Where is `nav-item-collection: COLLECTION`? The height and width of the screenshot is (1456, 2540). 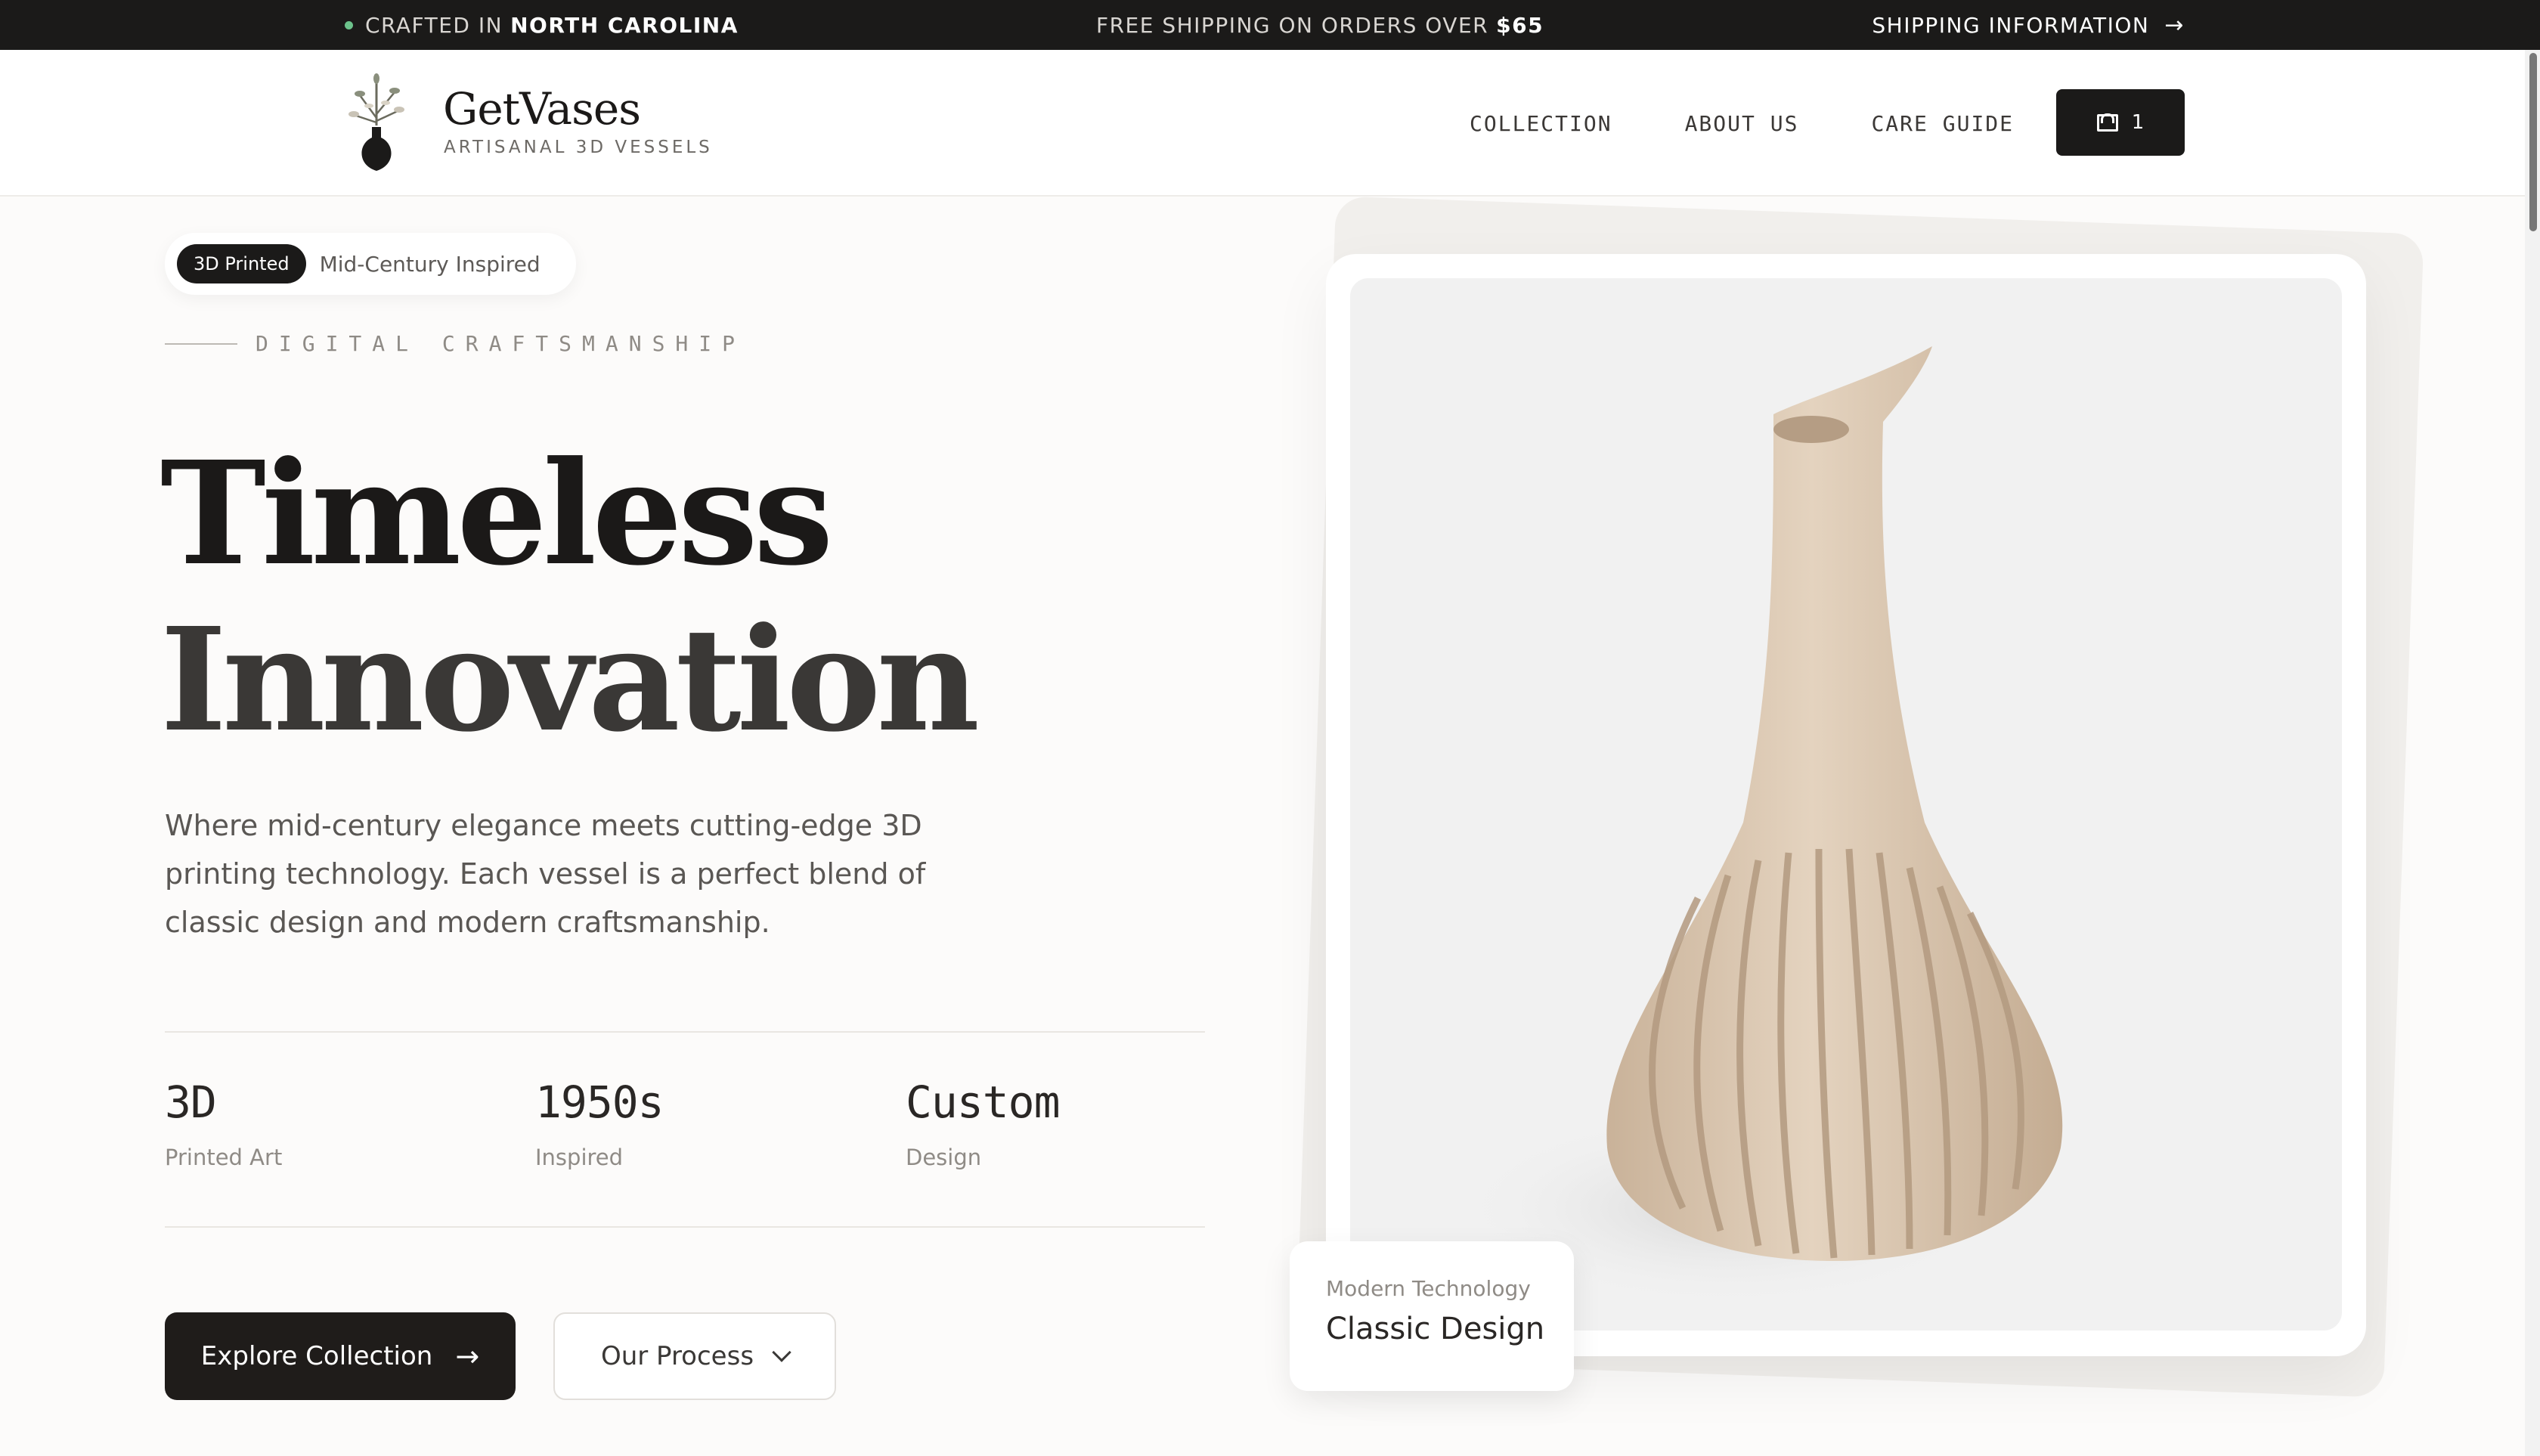 nav-item-collection: COLLECTION is located at coordinates (1541, 123).